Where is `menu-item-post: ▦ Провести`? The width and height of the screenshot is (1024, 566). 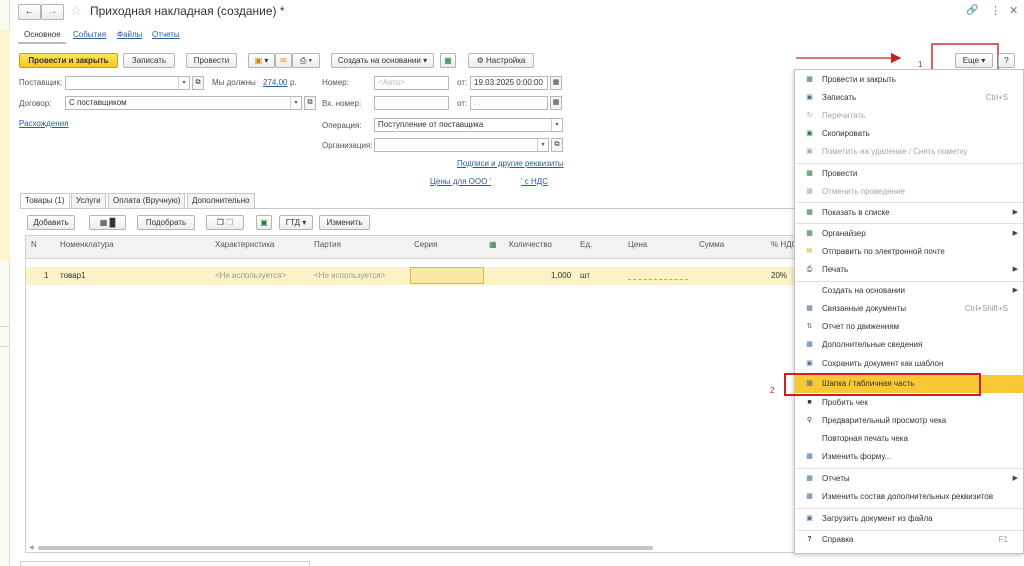 menu-item-post: ▦ Провести is located at coordinates (909, 174).